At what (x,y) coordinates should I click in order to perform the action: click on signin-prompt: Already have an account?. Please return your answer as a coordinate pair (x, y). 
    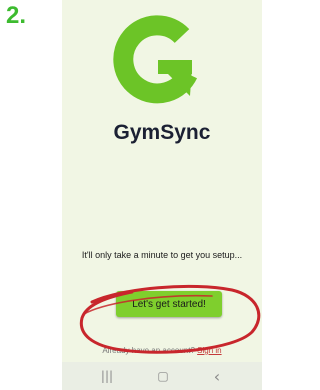
    Looking at the image, I should click on (148, 350).